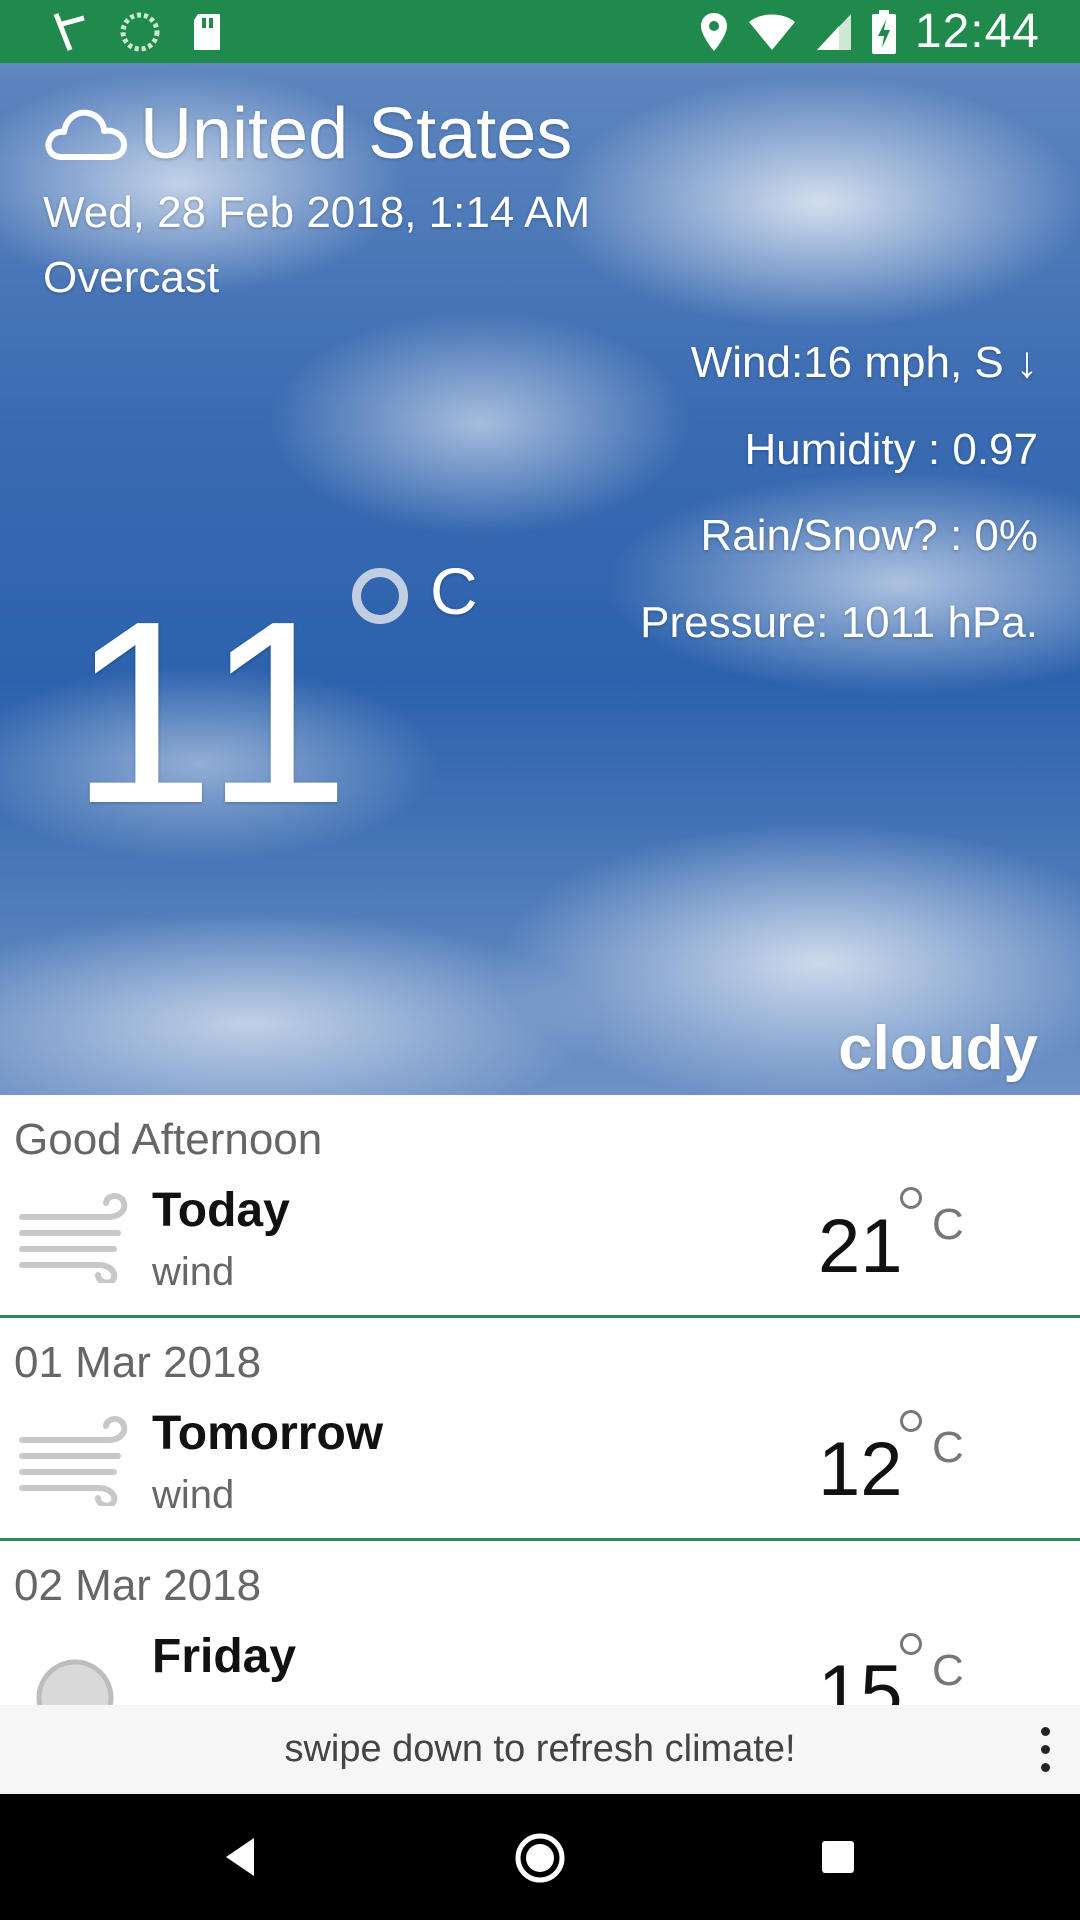 This screenshot has height=1920, width=1080. Describe the element at coordinates (860, 1246) in the screenshot. I see `forecast-temp: 21` at that location.